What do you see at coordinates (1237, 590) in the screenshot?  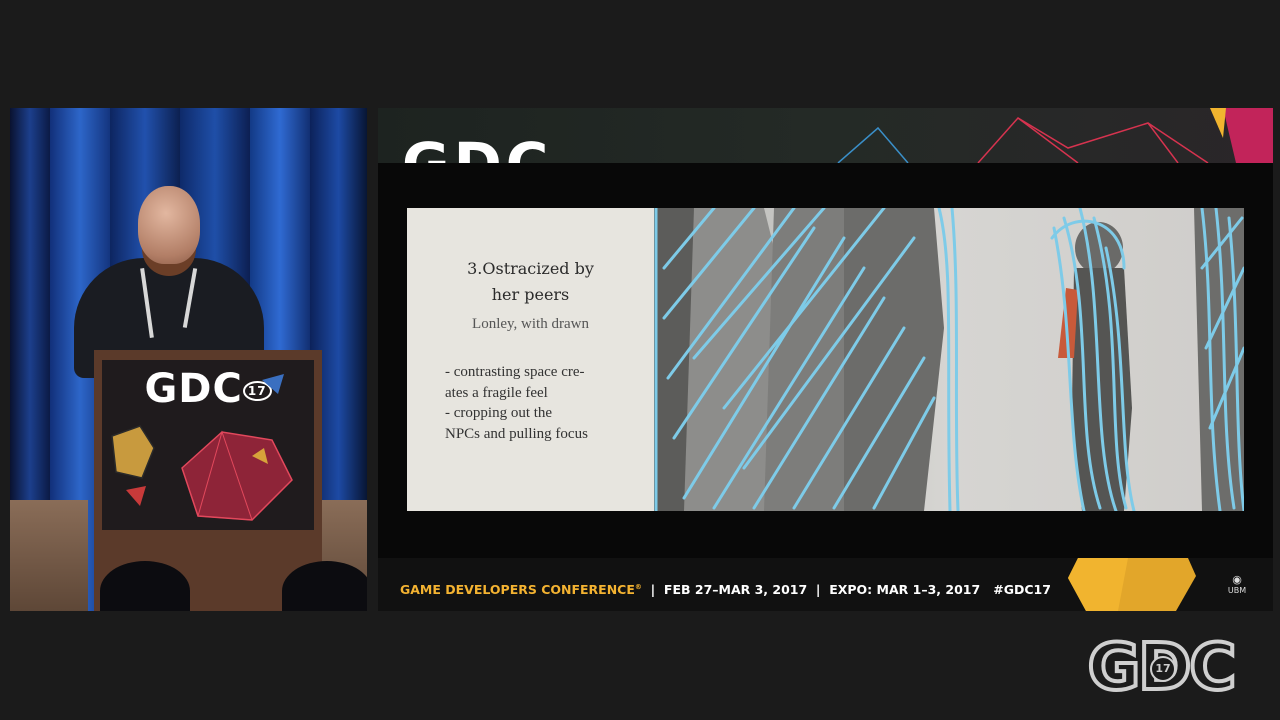 I see `ubm-label: UBM` at bounding box center [1237, 590].